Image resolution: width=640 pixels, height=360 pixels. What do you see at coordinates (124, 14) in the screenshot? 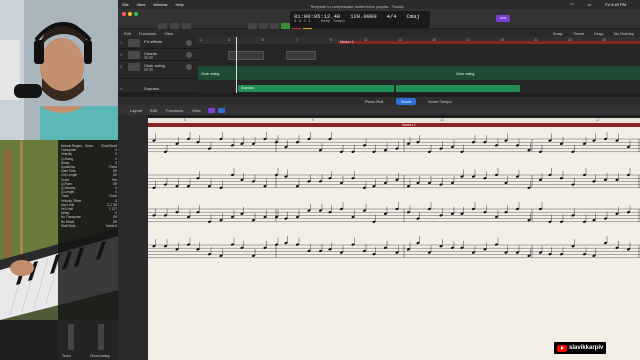
I see `close-window-icon` at bounding box center [124, 14].